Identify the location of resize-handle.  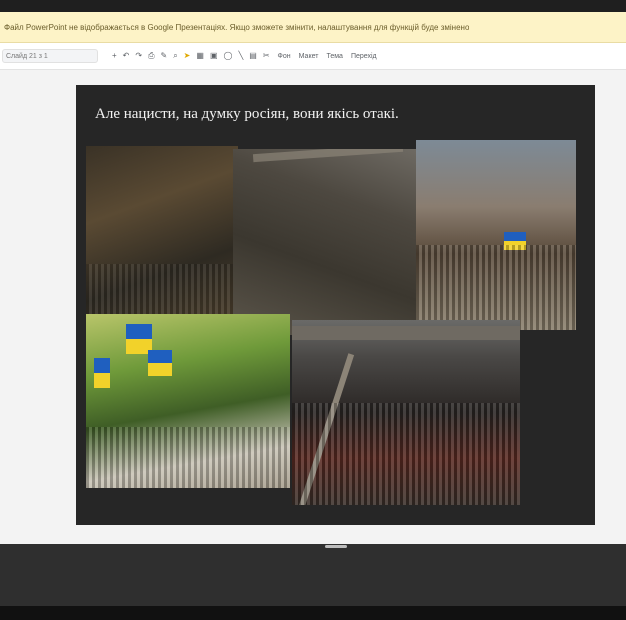
(336, 546).